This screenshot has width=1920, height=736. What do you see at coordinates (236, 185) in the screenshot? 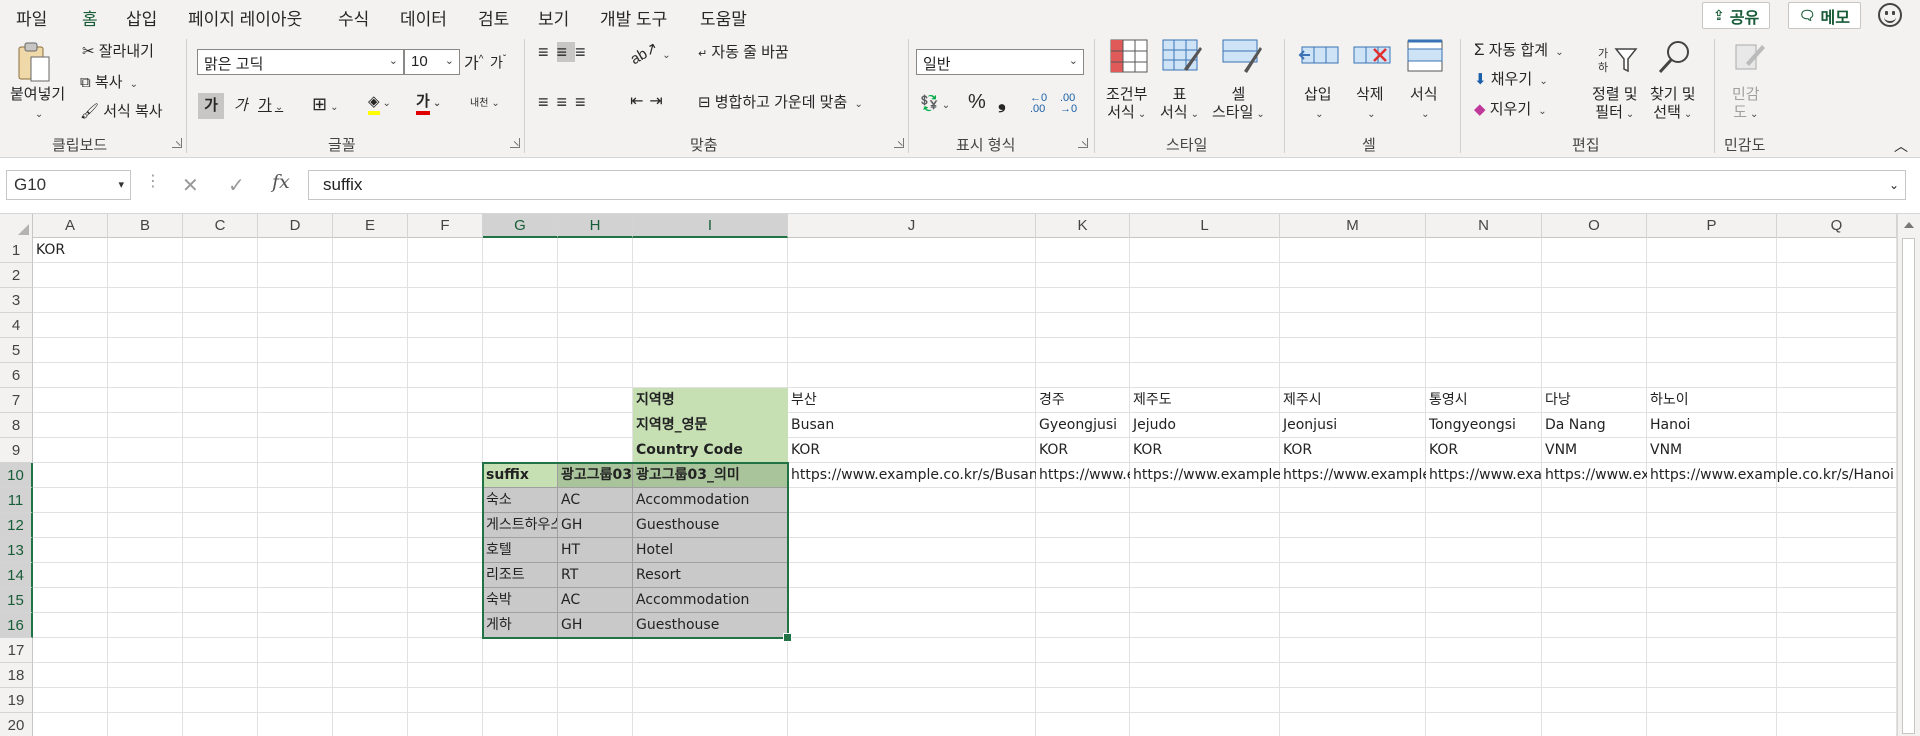
I see `enter-check-icon: ✓` at bounding box center [236, 185].